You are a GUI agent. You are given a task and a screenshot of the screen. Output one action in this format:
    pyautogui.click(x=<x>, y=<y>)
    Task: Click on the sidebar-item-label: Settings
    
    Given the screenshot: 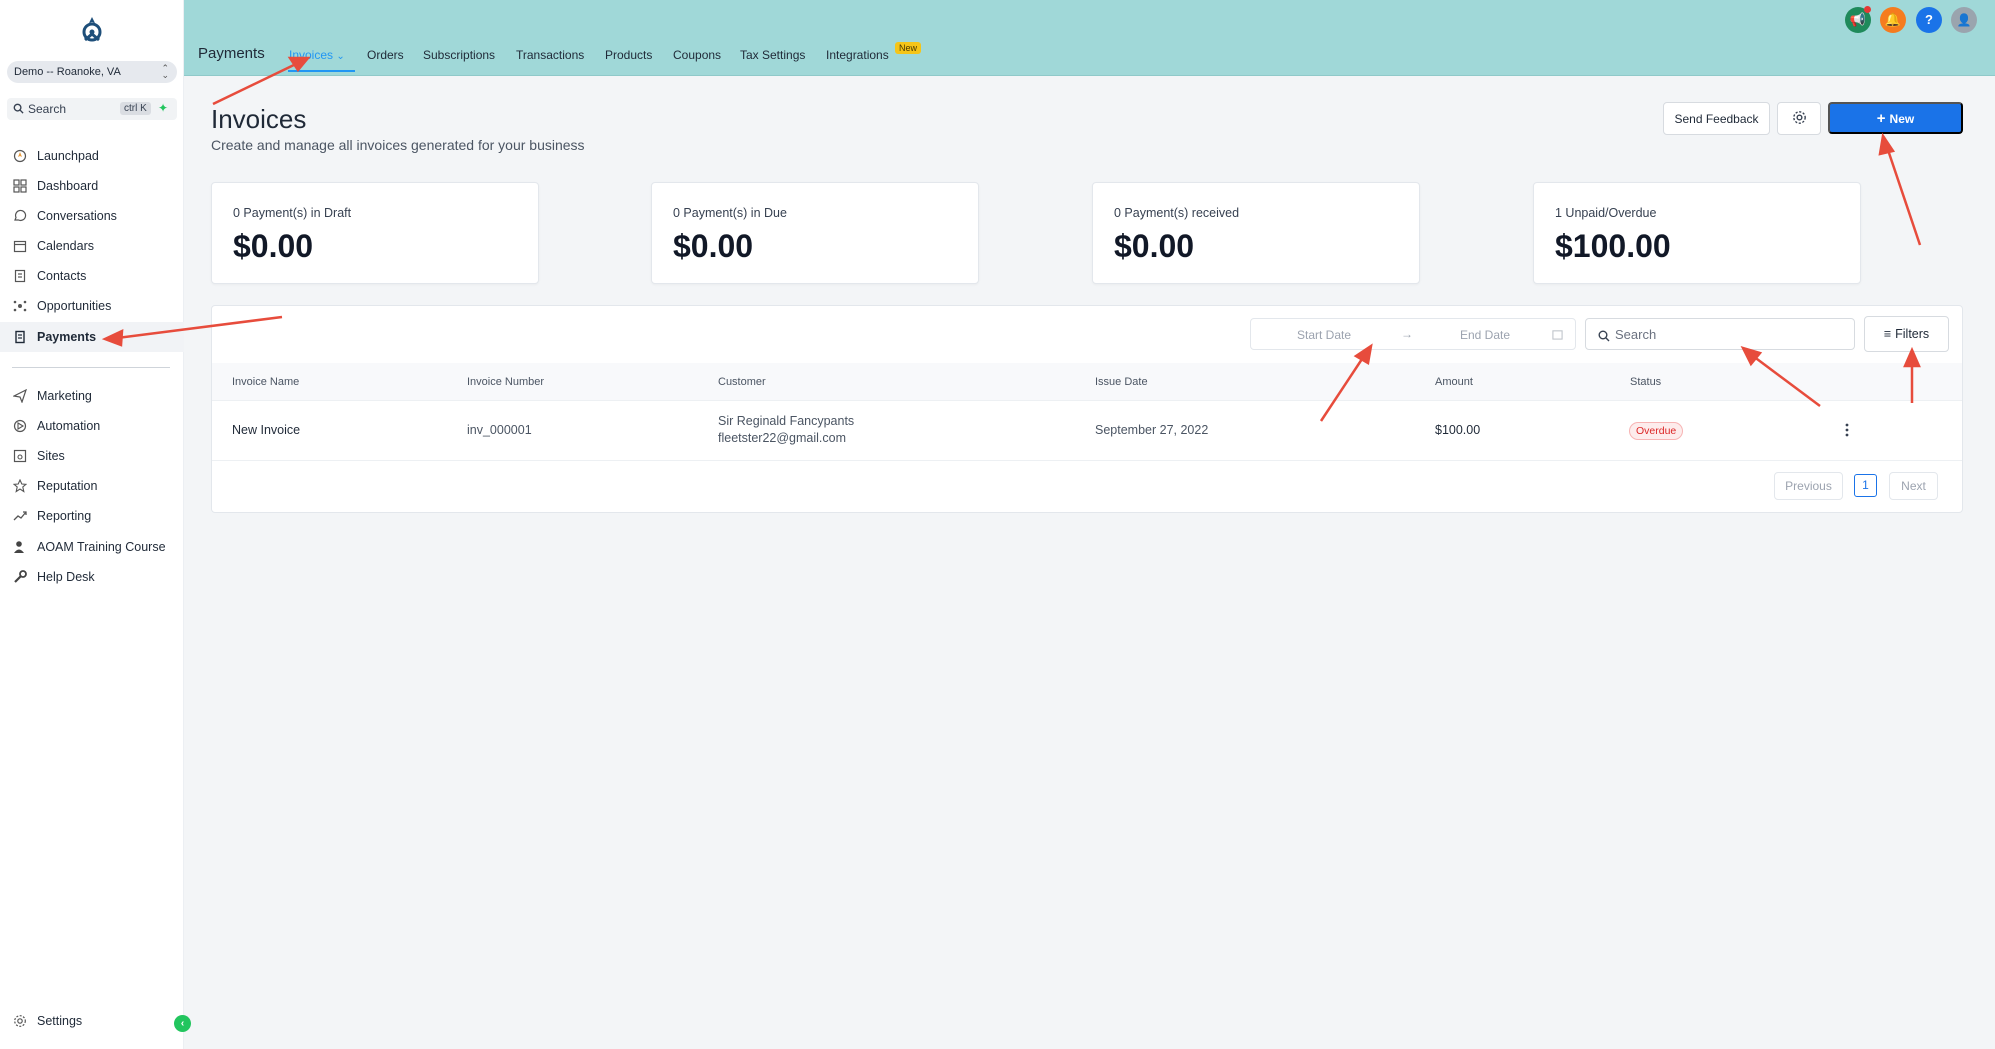 What is the action you would take?
    pyautogui.click(x=60, y=1021)
    